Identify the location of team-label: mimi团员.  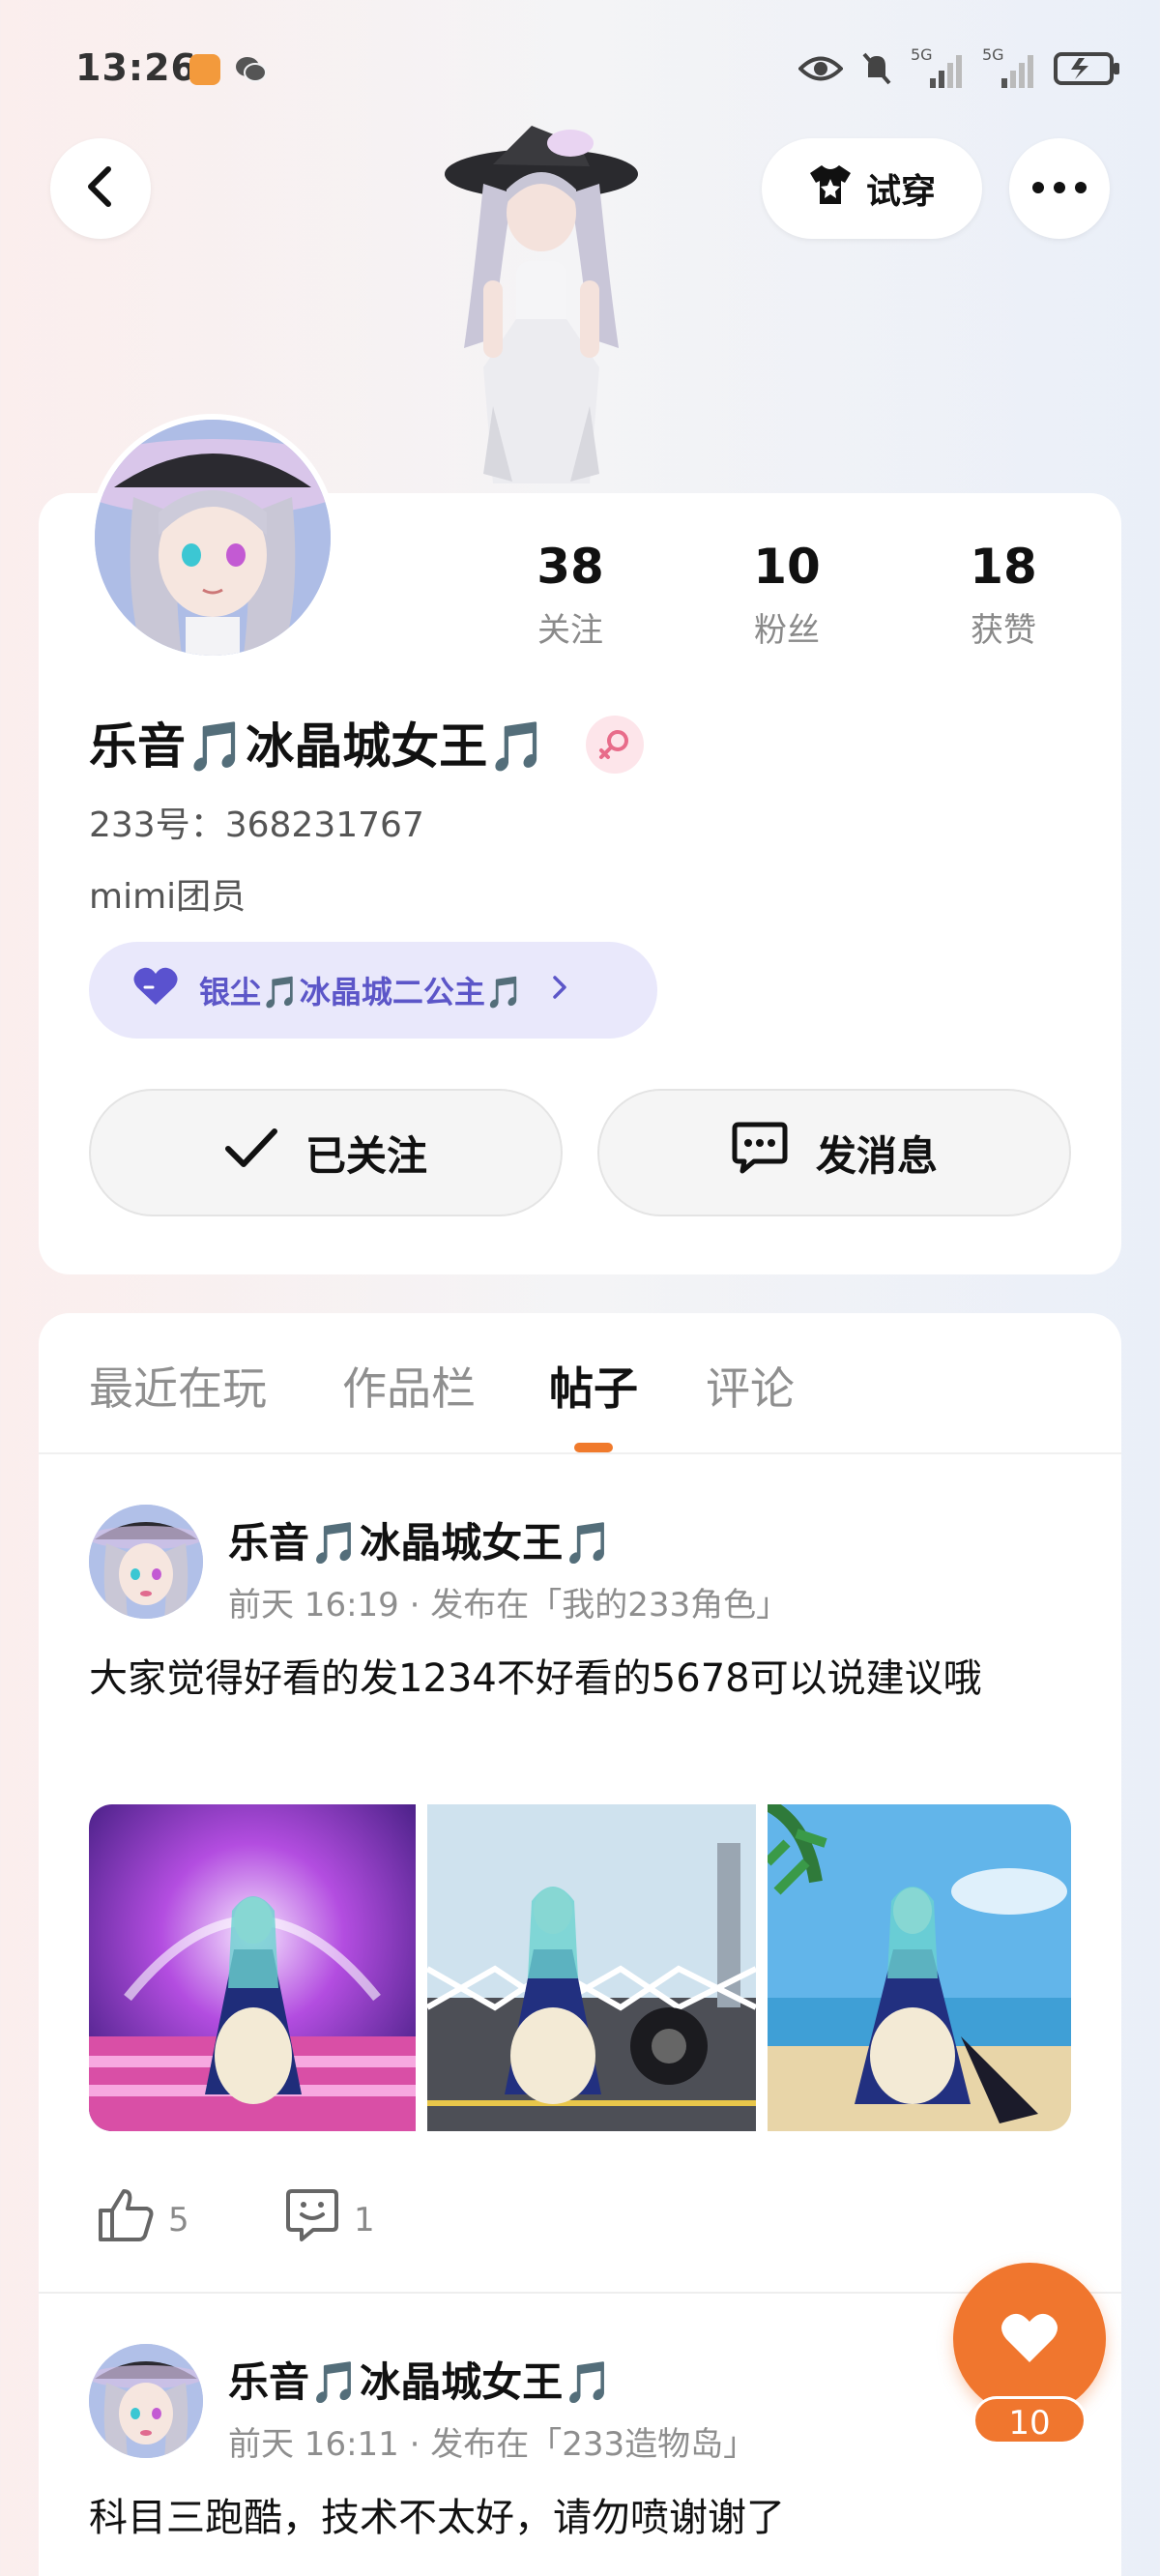
(167, 897).